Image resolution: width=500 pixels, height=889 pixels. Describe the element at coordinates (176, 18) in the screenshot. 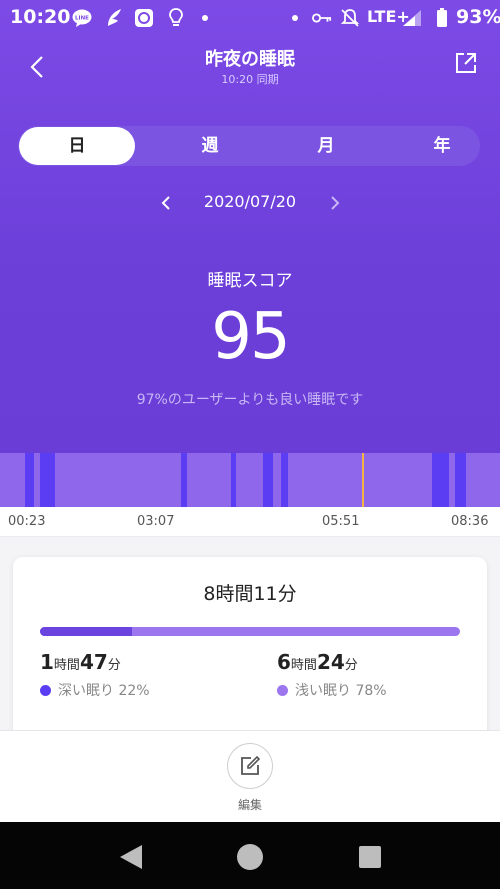

I see `bulb-icon` at that location.